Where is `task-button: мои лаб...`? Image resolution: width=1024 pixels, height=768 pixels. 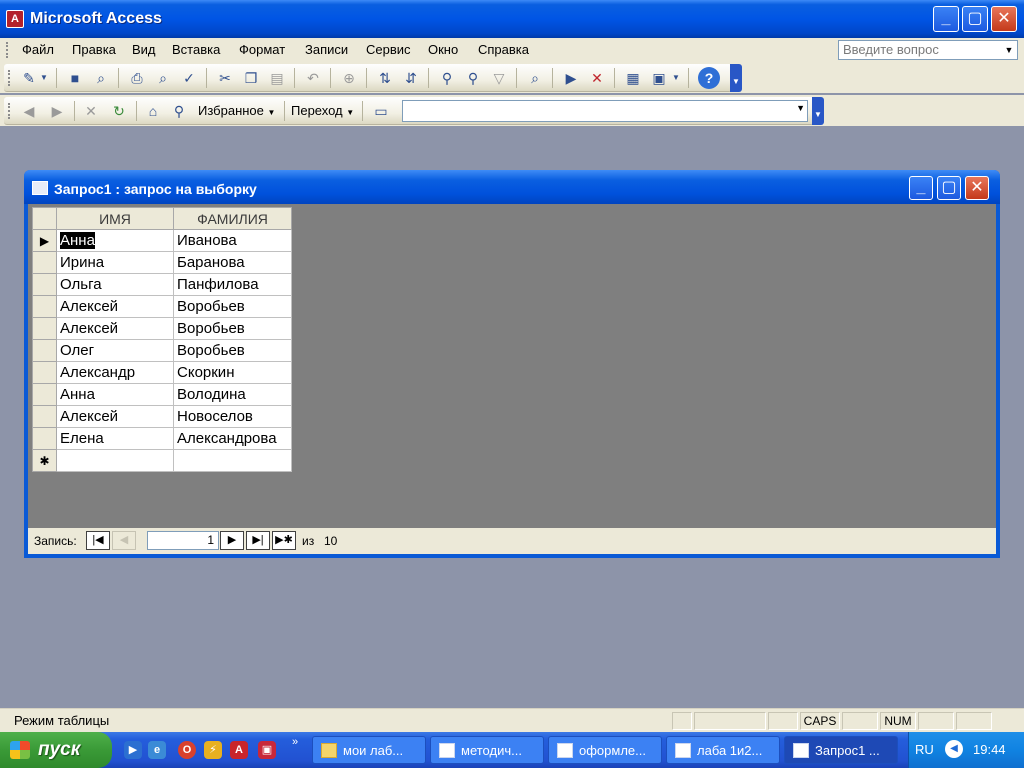
task-button: мои лаб... is located at coordinates (369, 750).